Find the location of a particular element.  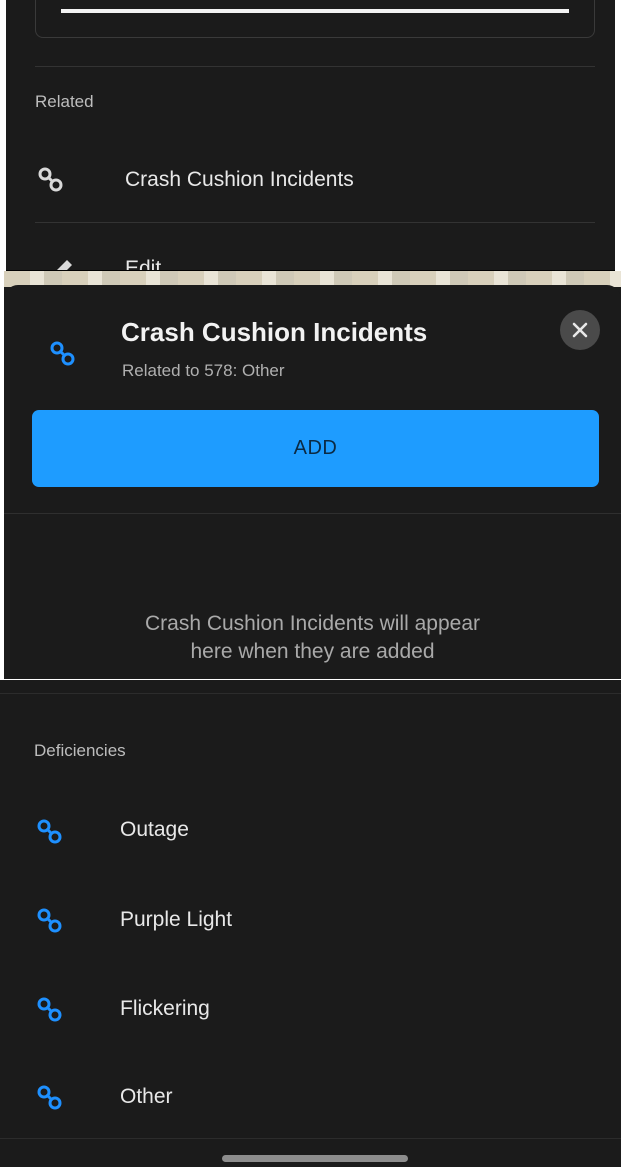

deficiency-item-label: Outage is located at coordinates (154, 829).